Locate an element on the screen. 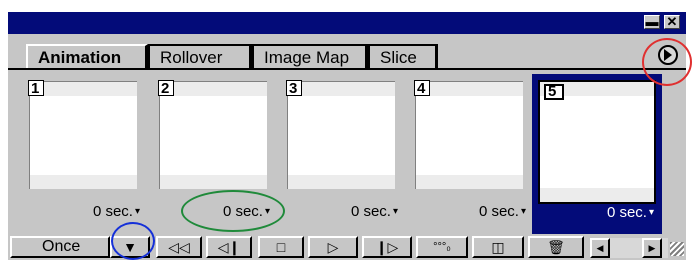 This screenshot has height=260, width=695. tab-slice: Slice is located at coordinates (403, 57).